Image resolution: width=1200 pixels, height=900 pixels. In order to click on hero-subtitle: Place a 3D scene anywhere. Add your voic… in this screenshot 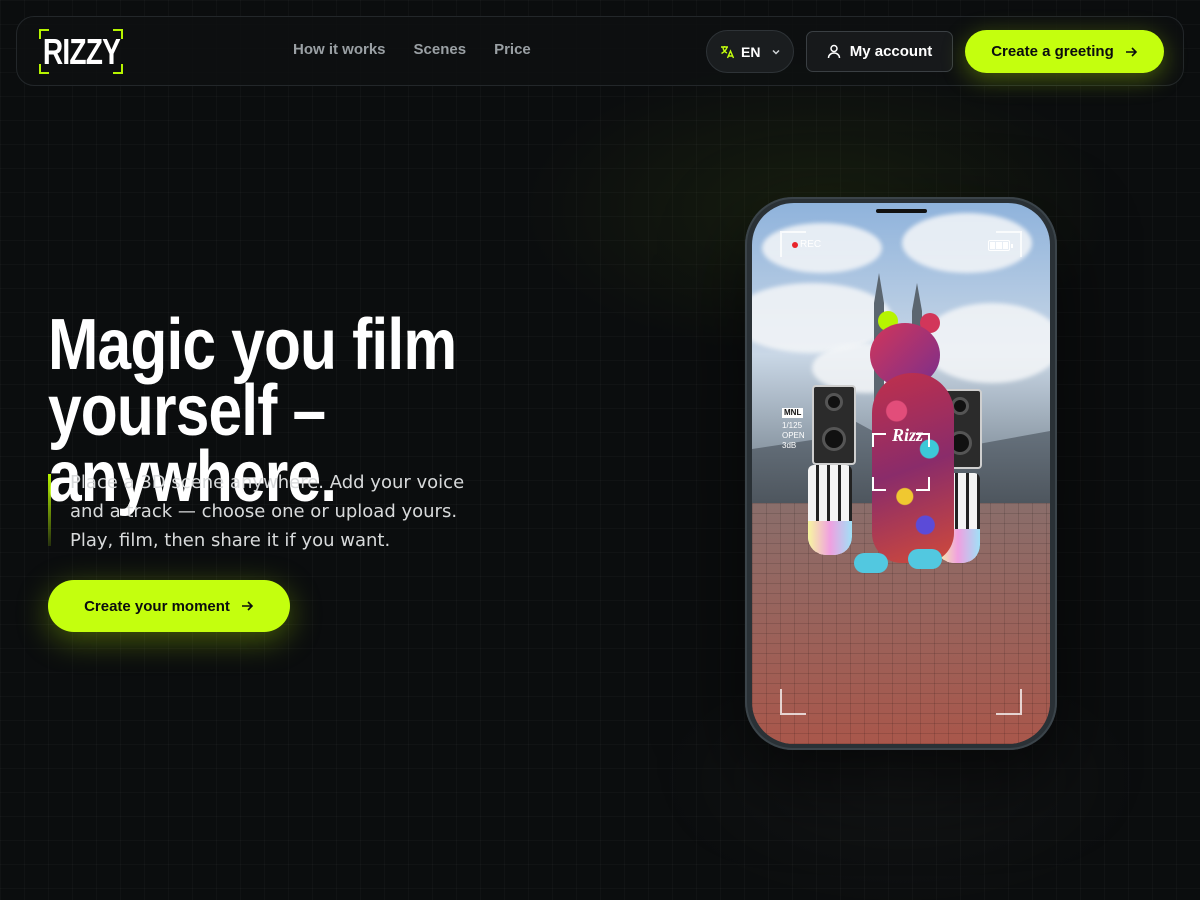, I will do `click(267, 511)`.